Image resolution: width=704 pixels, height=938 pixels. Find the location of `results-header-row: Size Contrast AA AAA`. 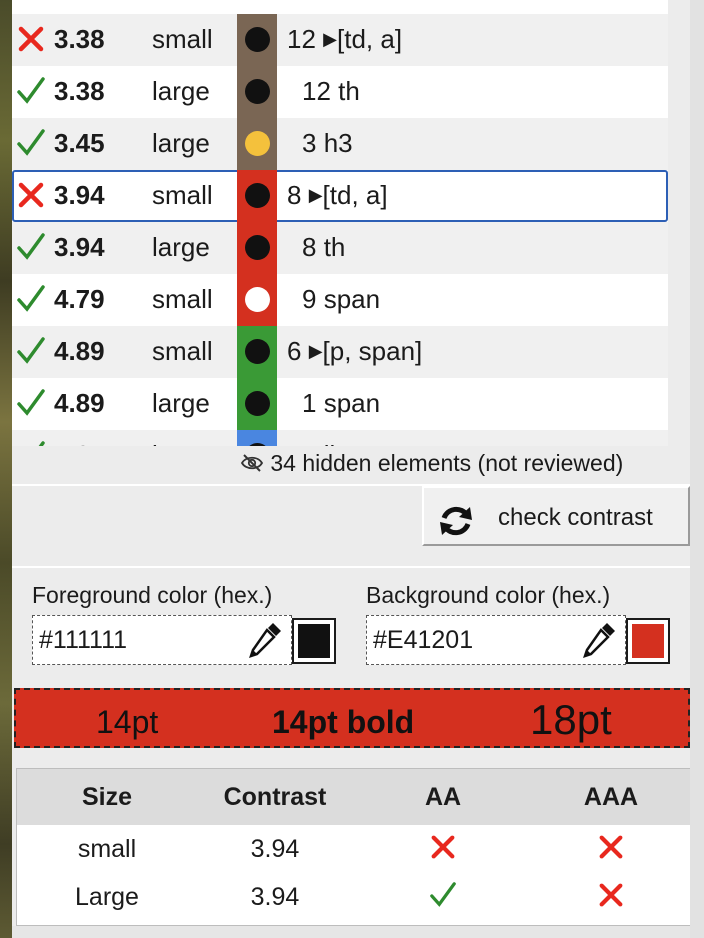

results-header-row: Size Contrast AA AAA is located at coordinates (354, 797).